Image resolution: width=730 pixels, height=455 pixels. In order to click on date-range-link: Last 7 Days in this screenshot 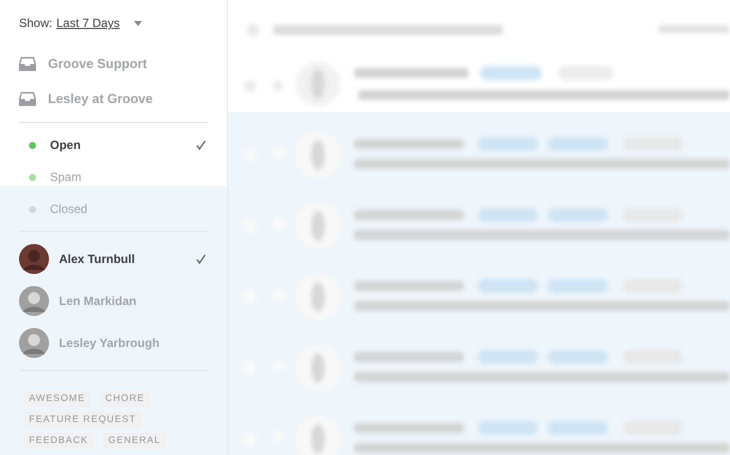, I will do `click(88, 23)`.